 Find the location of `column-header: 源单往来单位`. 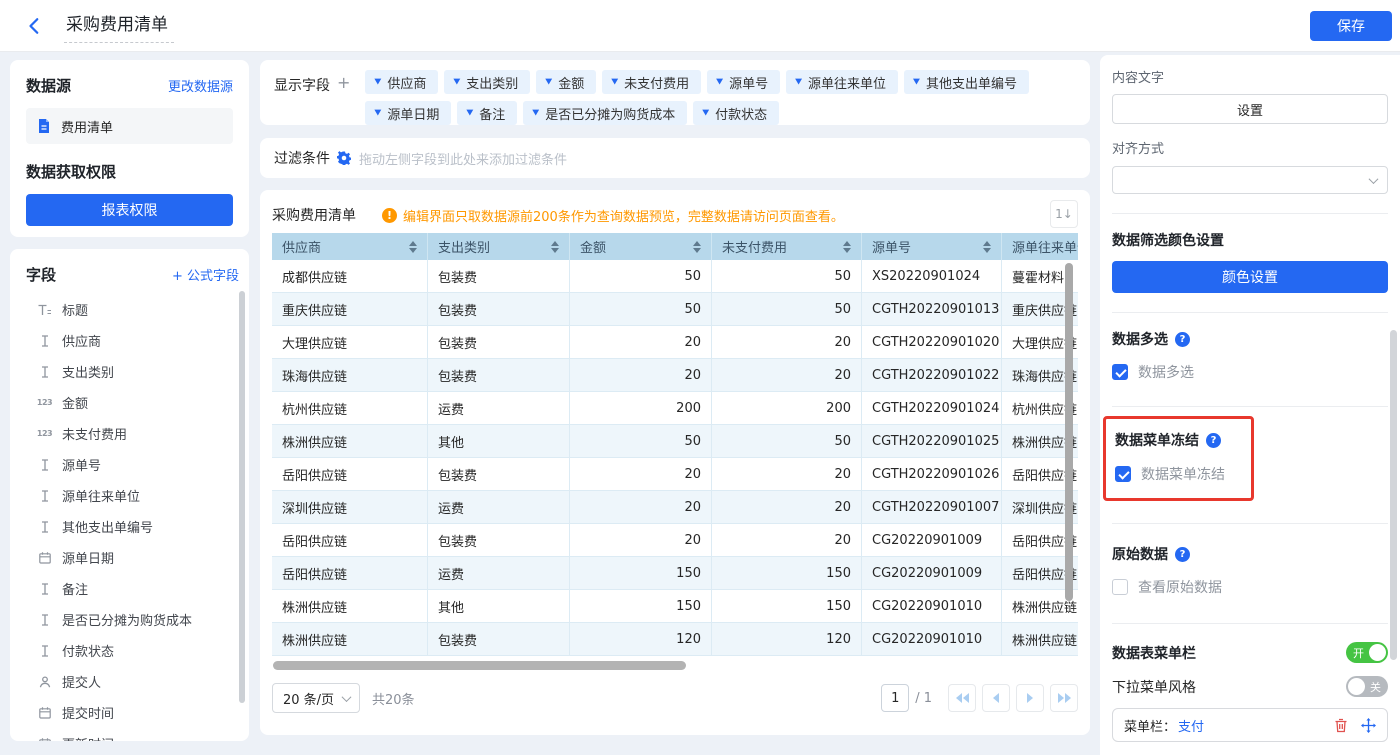

column-header: 源单往来单位 is located at coordinates (1040, 246).